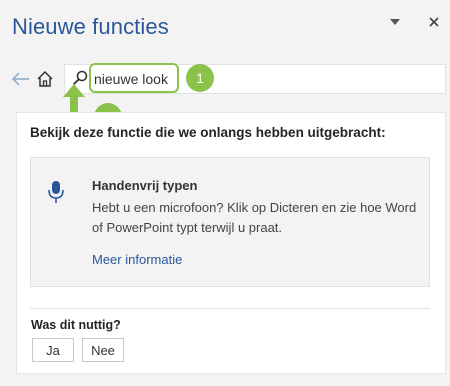  I want to click on back-button, so click(21, 79).